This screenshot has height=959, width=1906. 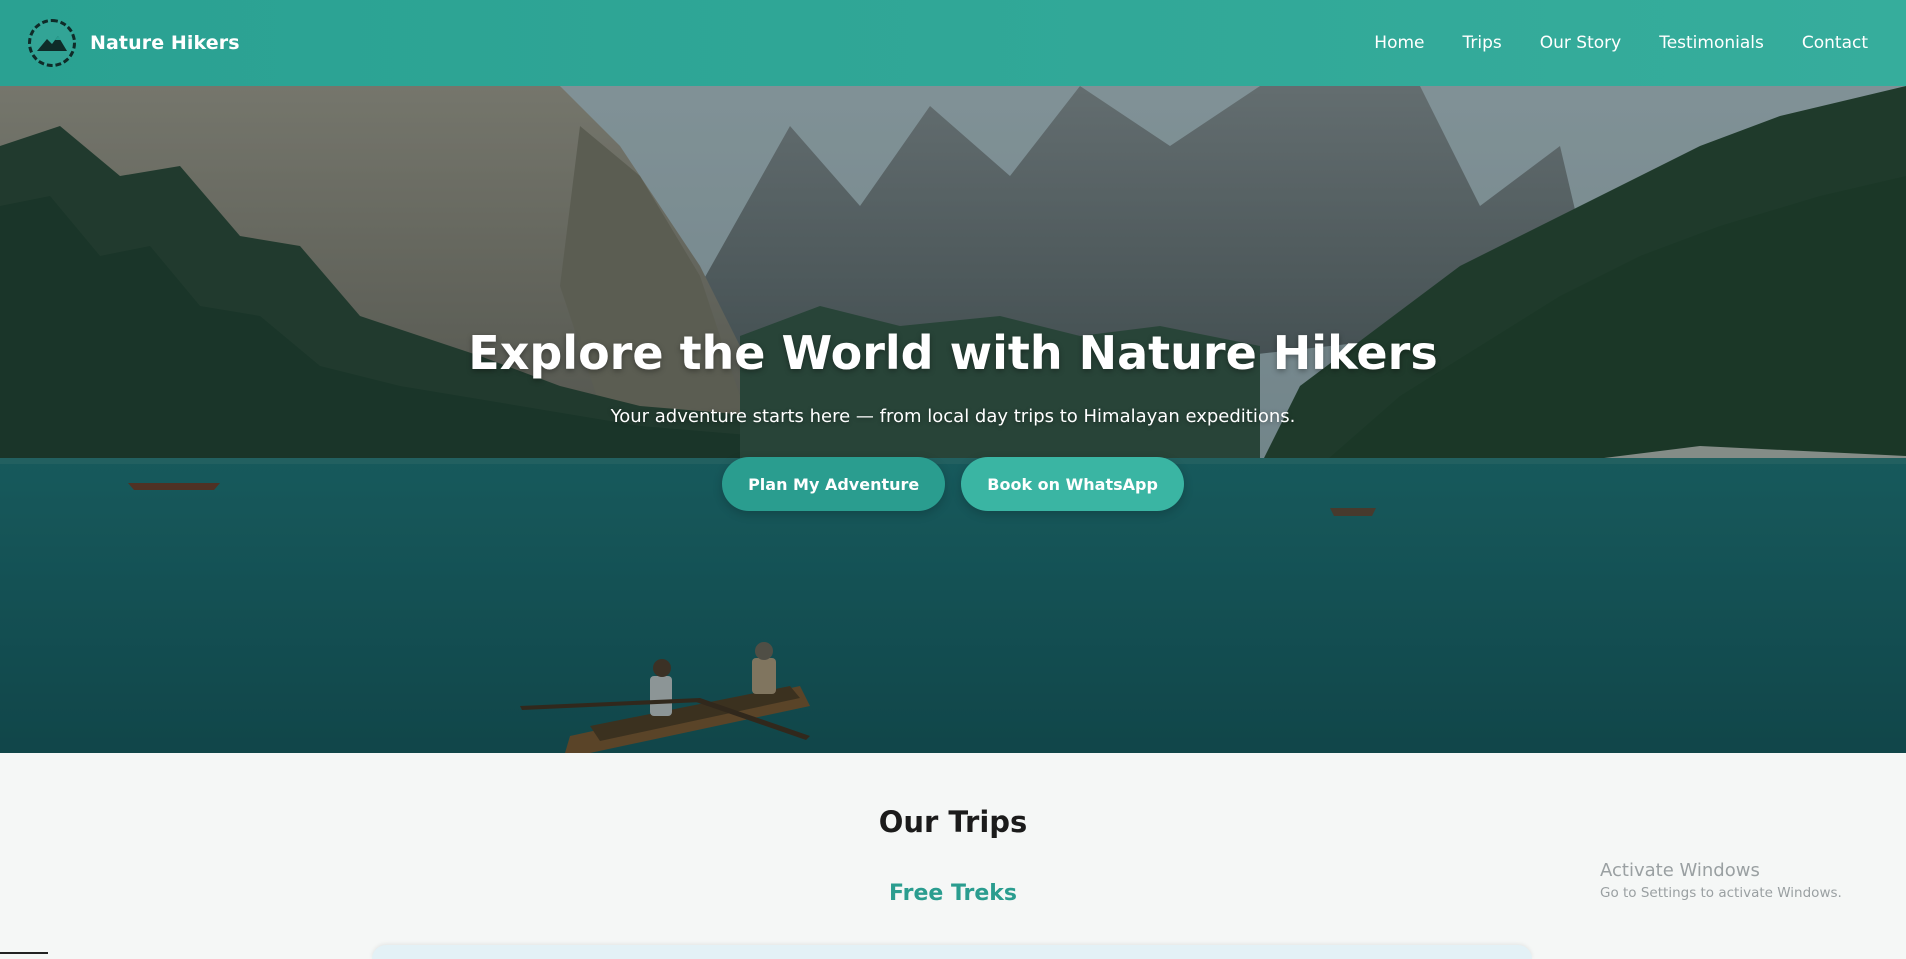 I want to click on nav-link-our-story: Our Story, so click(x=1580, y=43).